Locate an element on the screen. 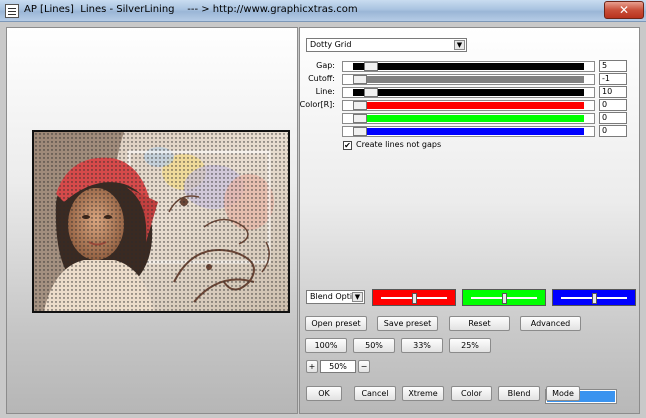 The width and height of the screenshot is (646, 418). color-g-slider-track is located at coordinates (468, 118).